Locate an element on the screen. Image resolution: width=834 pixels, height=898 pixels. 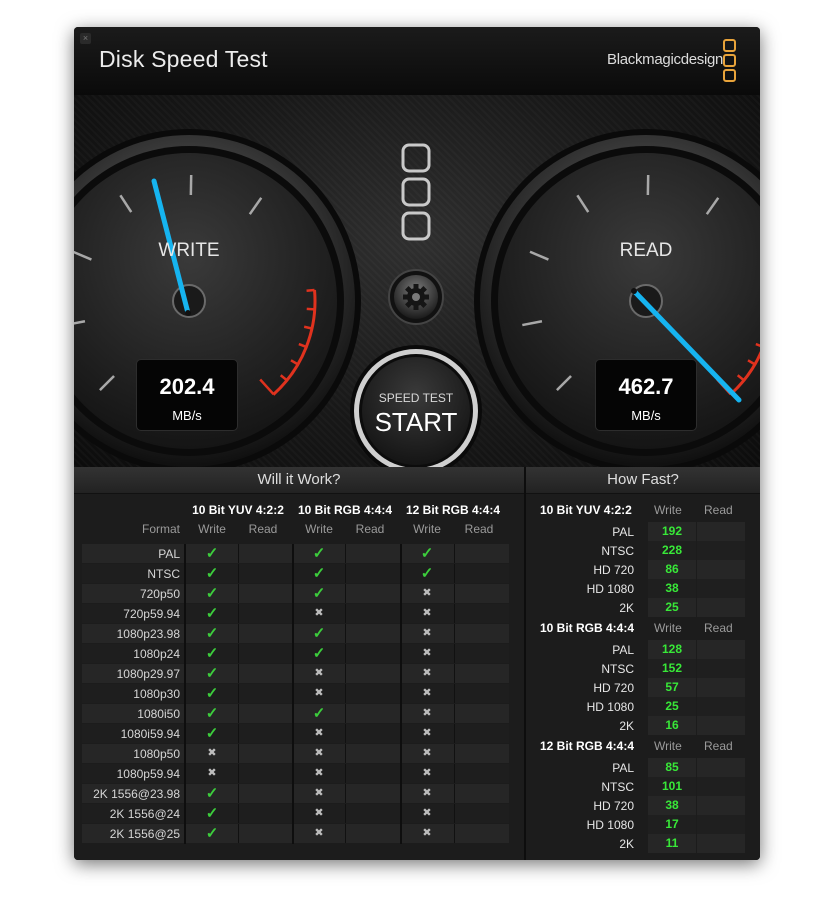
brand-name: Blackmagicdesign is located at coordinates (665, 59).